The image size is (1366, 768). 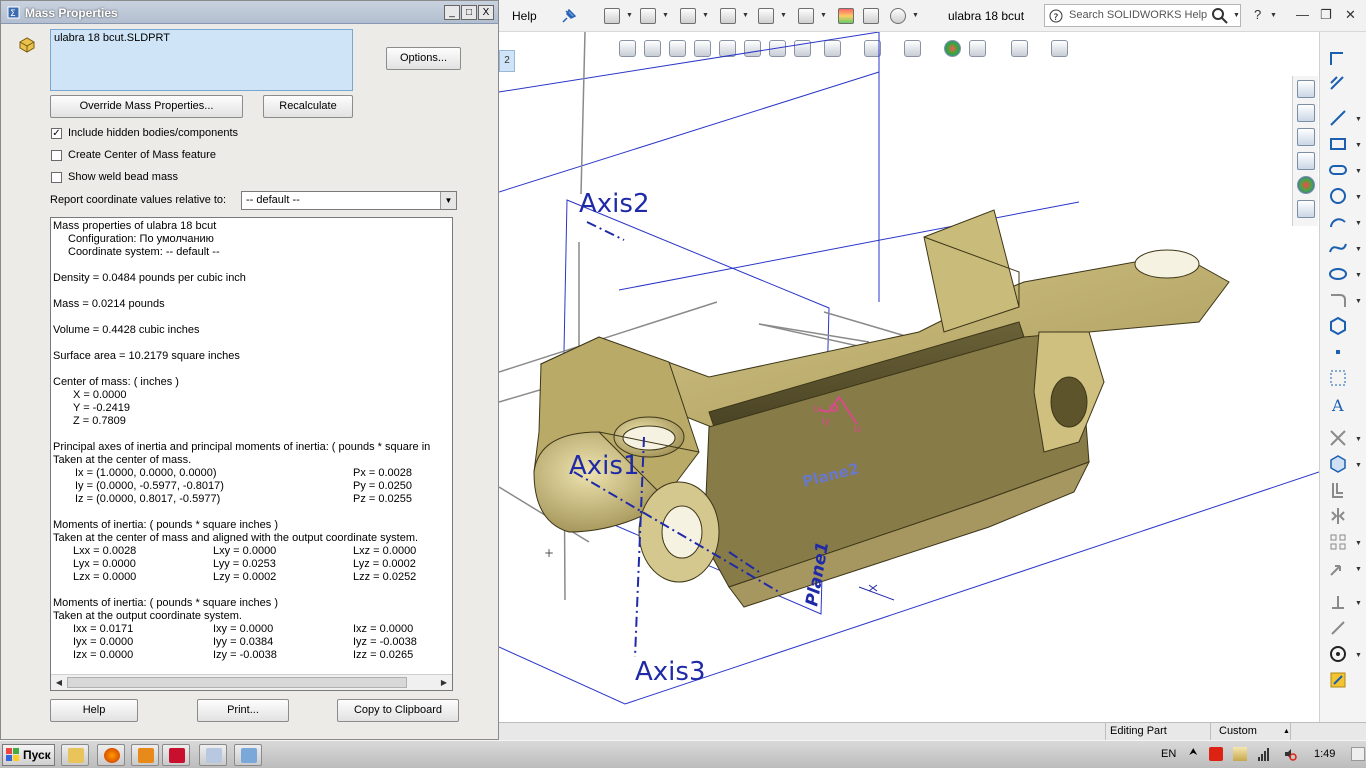 I want to click on chevron-down-icon: ▼, so click(x=448, y=200).